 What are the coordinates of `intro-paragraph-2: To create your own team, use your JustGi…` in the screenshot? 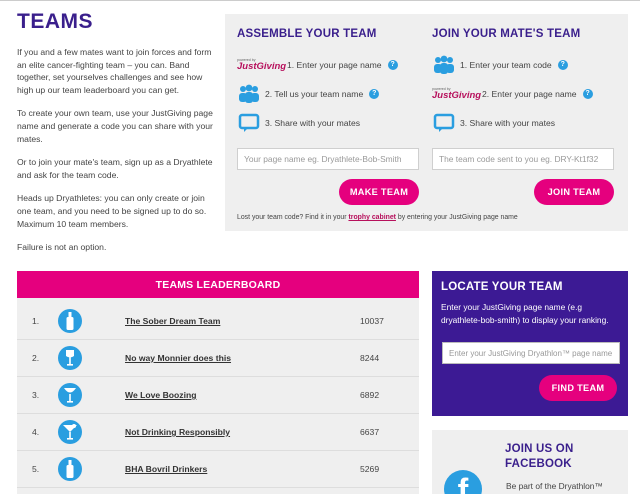 It's located at (115, 126).